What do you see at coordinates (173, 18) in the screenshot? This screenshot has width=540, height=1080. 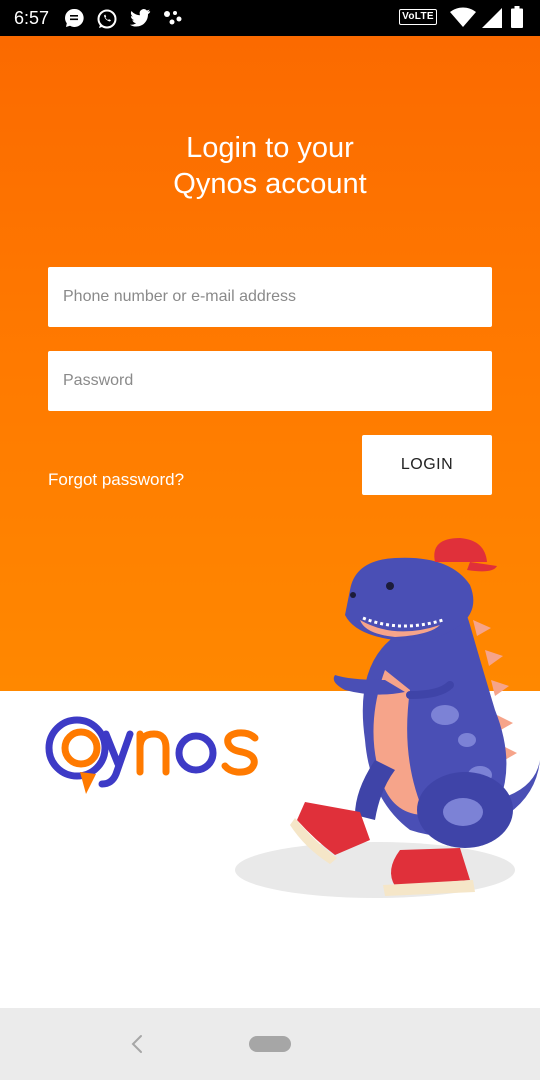 I see `assistant-dots-icon` at bounding box center [173, 18].